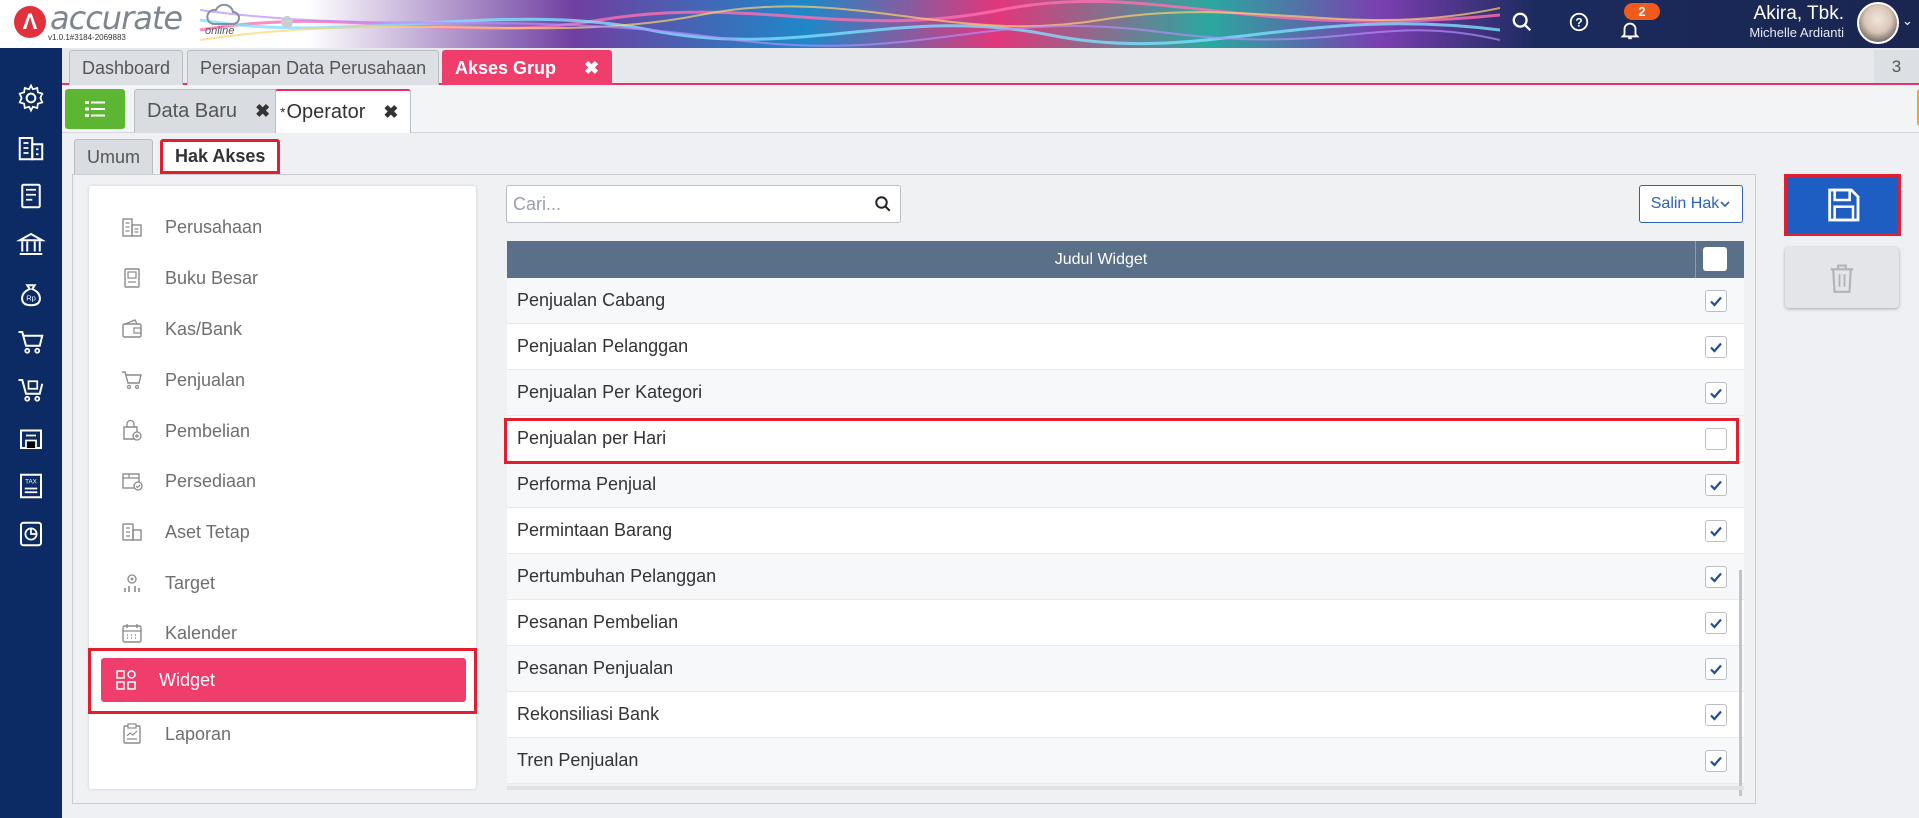 This screenshot has width=1919, height=818. What do you see at coordinates (283, 112) in the screenshot?
I see `modified-marker: *` at bounding box center [283, 112].